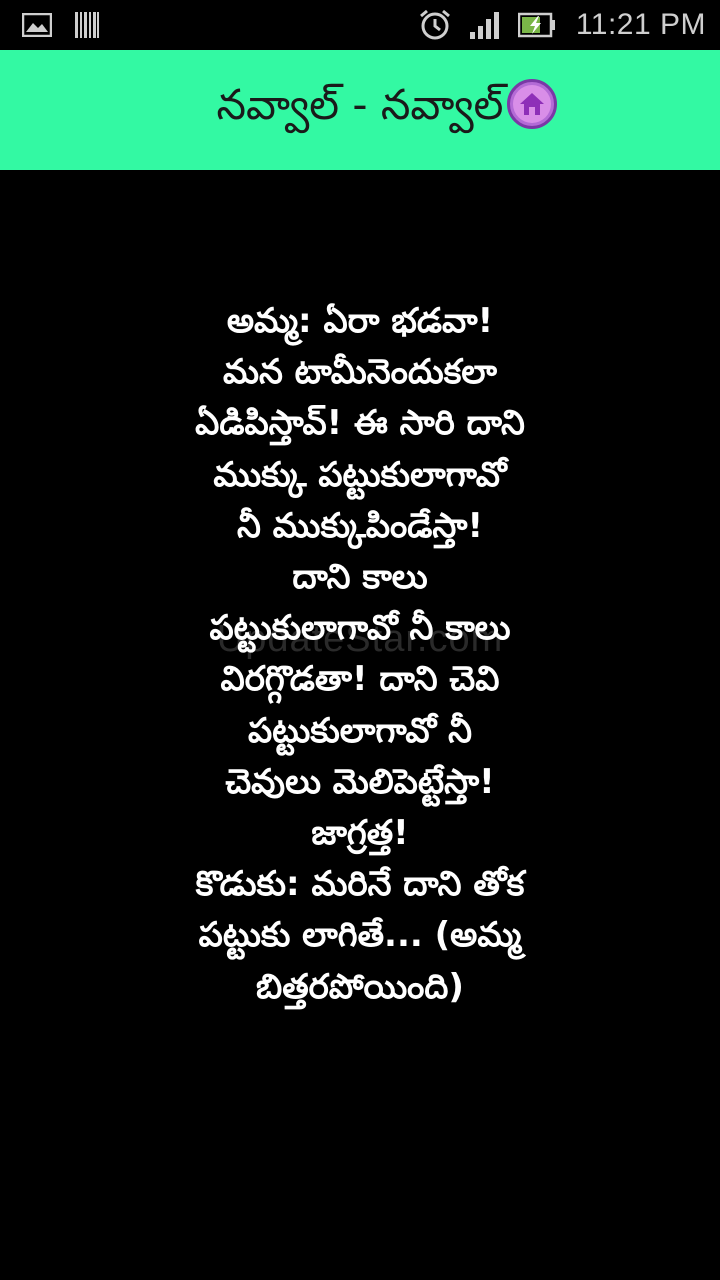 The image size is (720, 1280). What do you see at coordinates (360, 474) in the screenshot?
I see `joke-line: ముక్కు పట్టుకులాగావో` at bounding box center [360, 474].